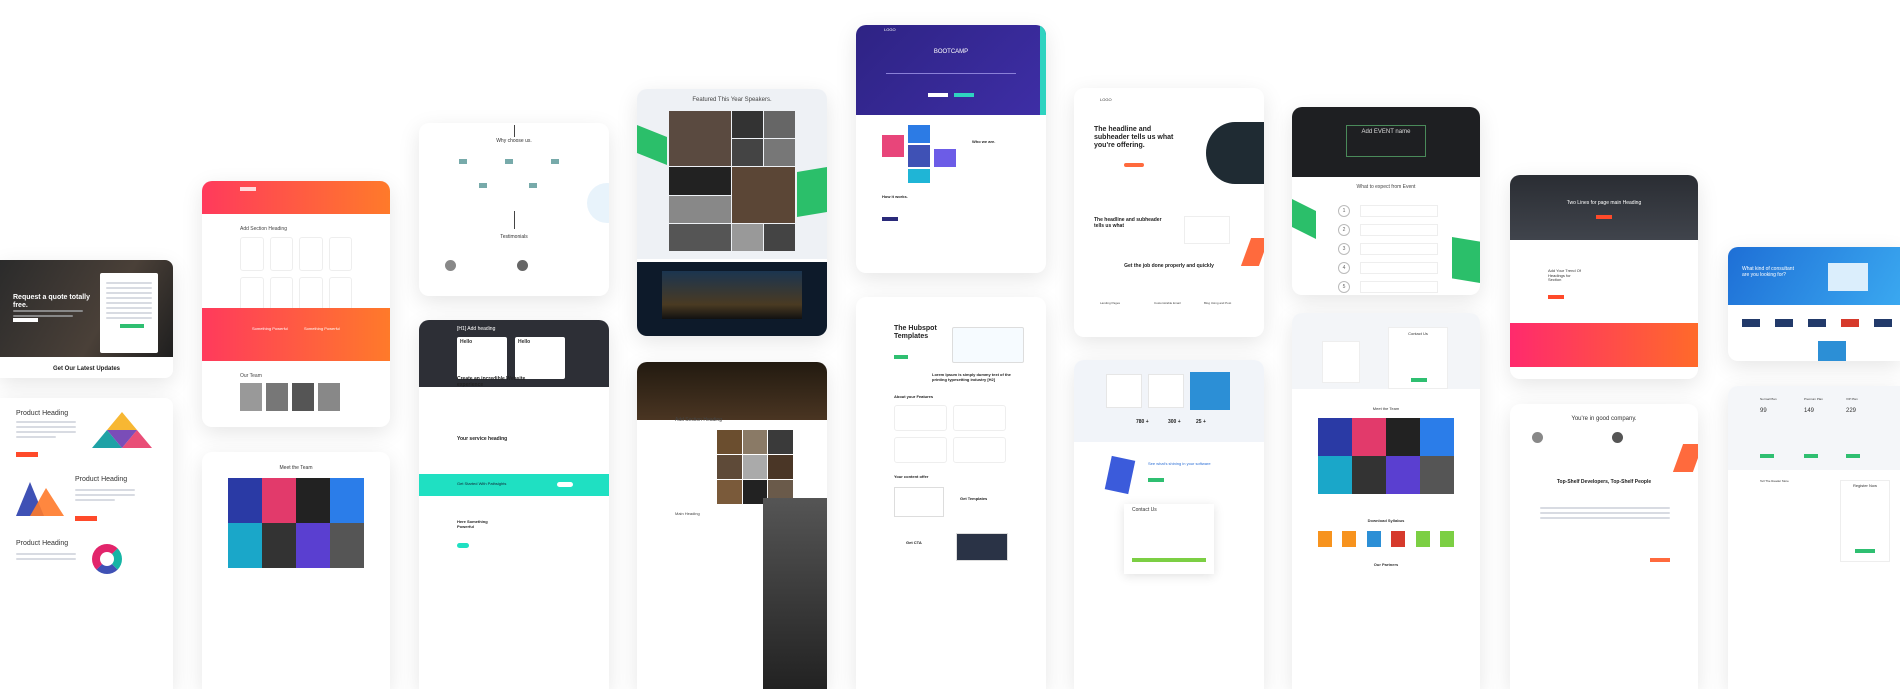  I want to click on city-image, so click(732, 299).